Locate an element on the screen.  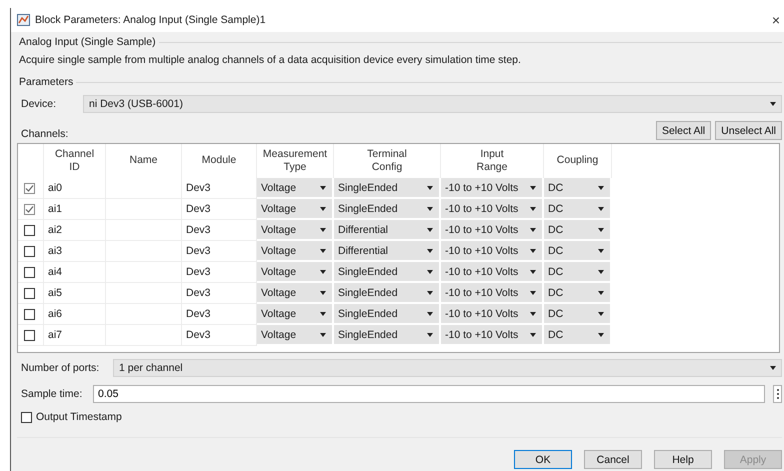
device-dropdown: ni Dev3 (USB-6001) is located at coordinates (432, 104).